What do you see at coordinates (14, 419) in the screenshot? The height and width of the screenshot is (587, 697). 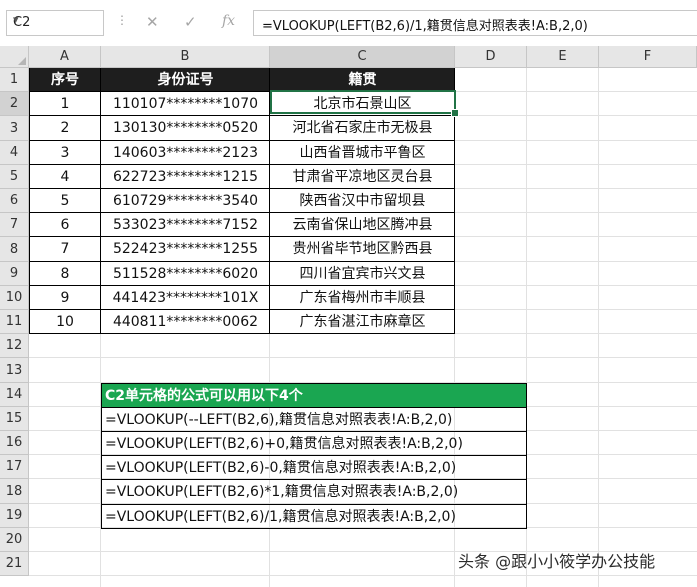 I see `row-header-15: 15` at bounding box center [14, 419].